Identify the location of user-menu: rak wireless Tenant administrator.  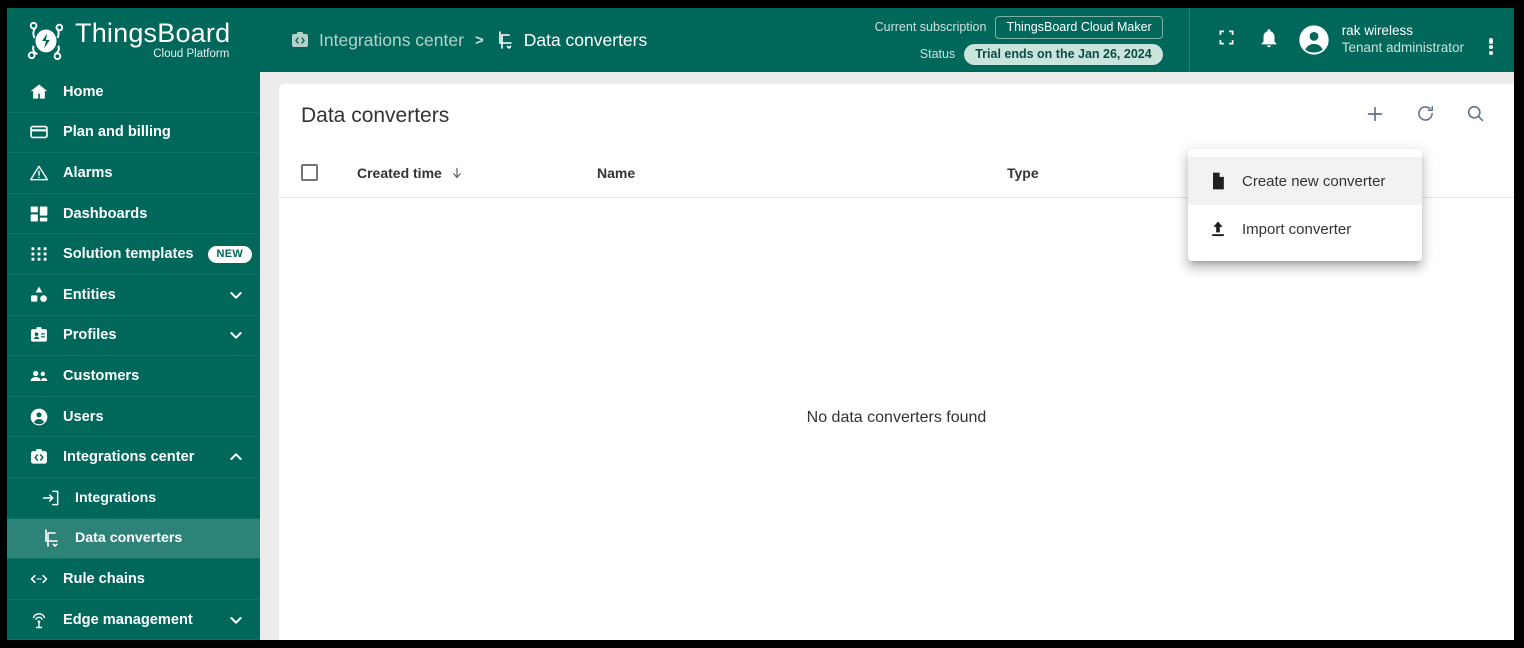
(1381, 40).